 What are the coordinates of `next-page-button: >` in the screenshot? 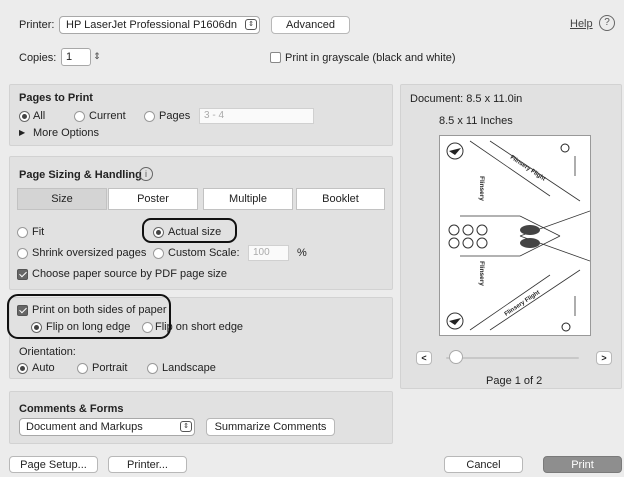 It's located at (604, 358).